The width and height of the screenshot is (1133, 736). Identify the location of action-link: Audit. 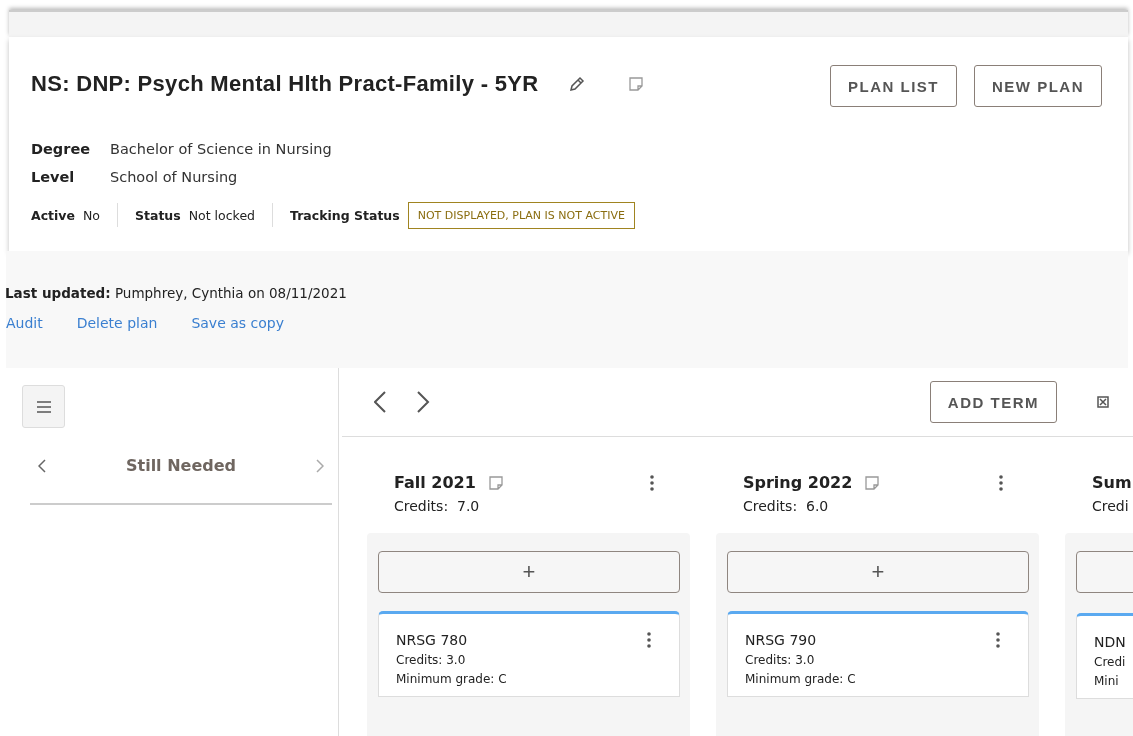
(24, 323).